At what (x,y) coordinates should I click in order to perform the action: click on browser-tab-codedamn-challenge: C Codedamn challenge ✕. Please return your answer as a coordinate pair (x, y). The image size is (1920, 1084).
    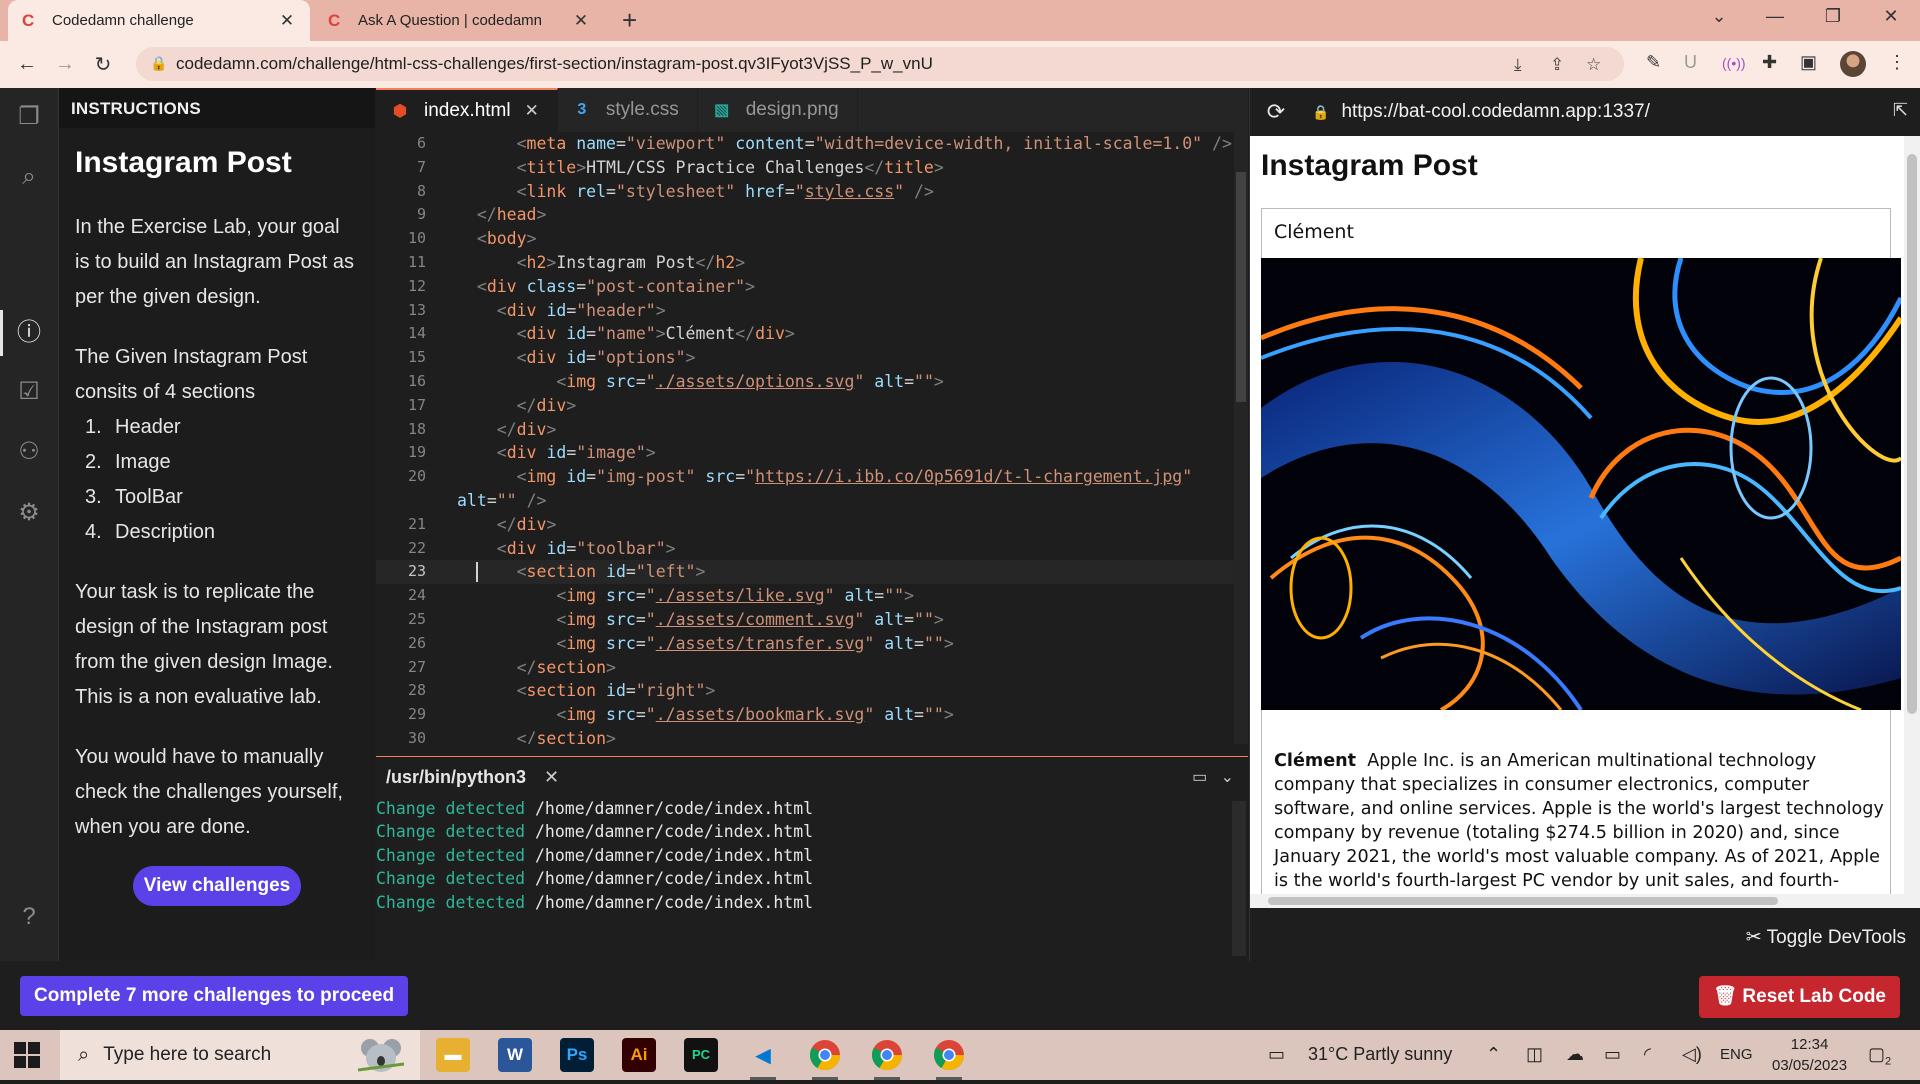
    Looking at the image, I should click on (159, 20).